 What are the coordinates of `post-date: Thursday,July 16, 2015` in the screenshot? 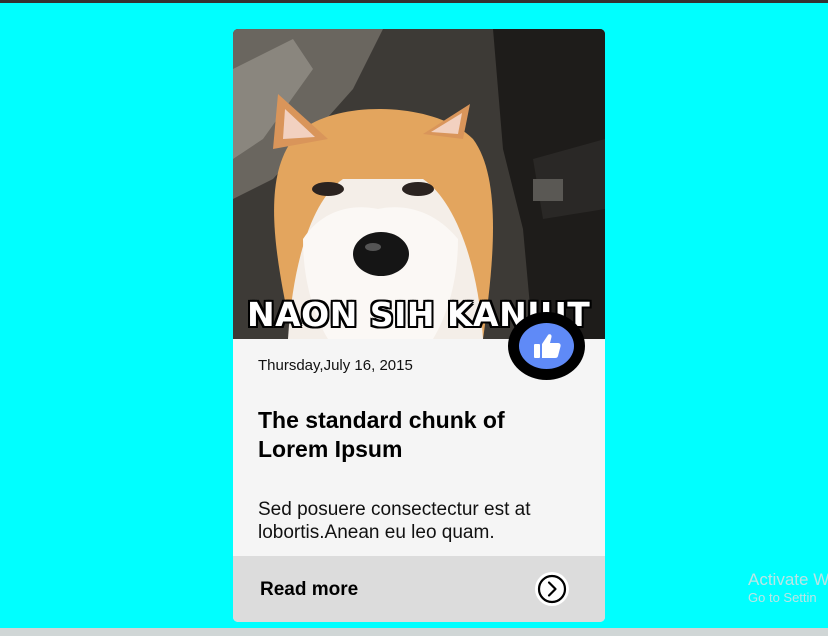 It's located at (335, 365).